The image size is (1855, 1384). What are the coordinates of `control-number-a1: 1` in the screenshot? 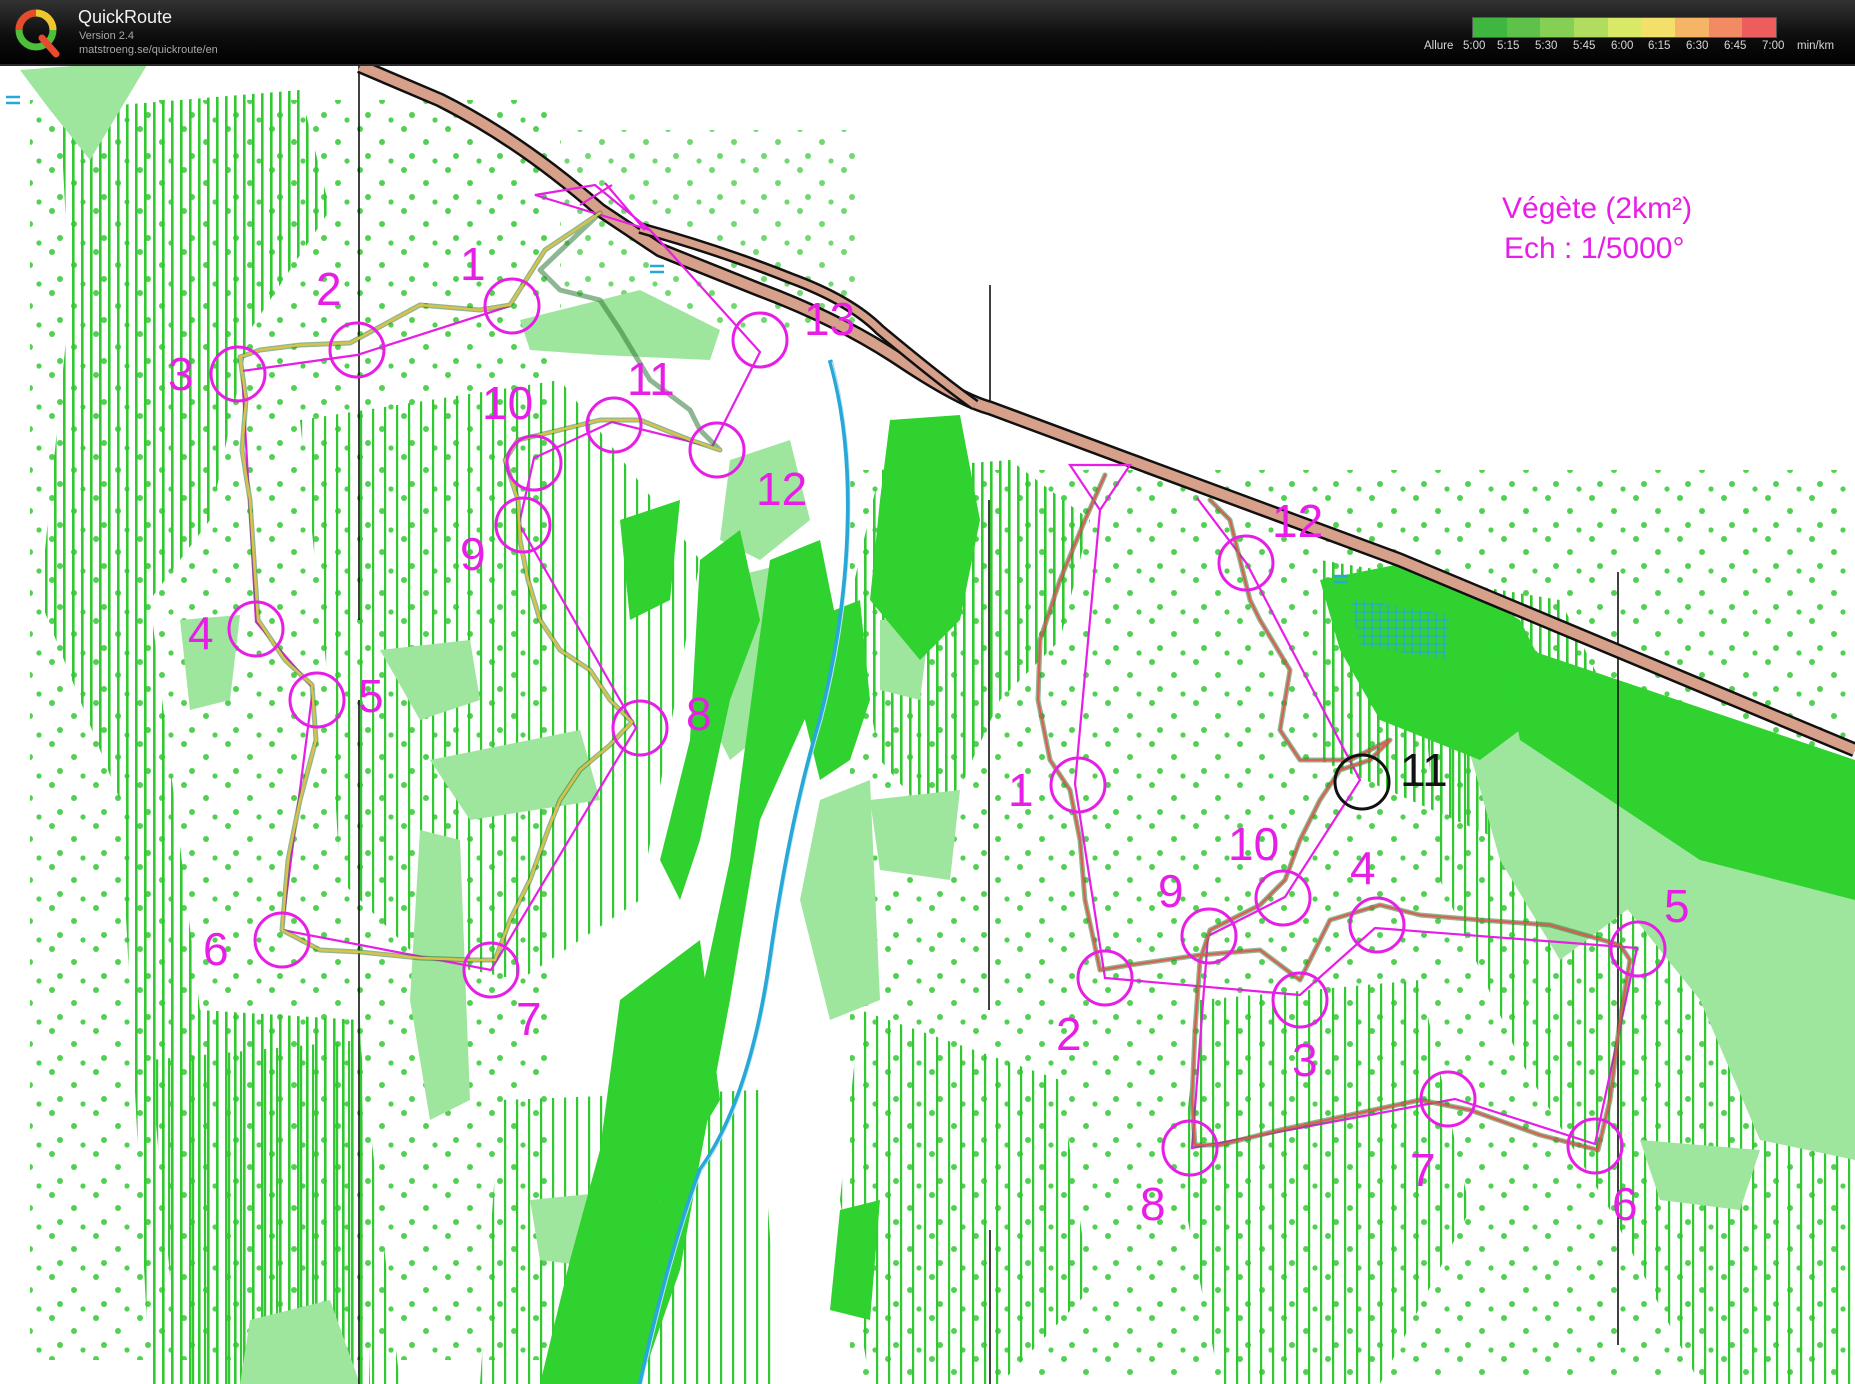 It's located at (473, 264).